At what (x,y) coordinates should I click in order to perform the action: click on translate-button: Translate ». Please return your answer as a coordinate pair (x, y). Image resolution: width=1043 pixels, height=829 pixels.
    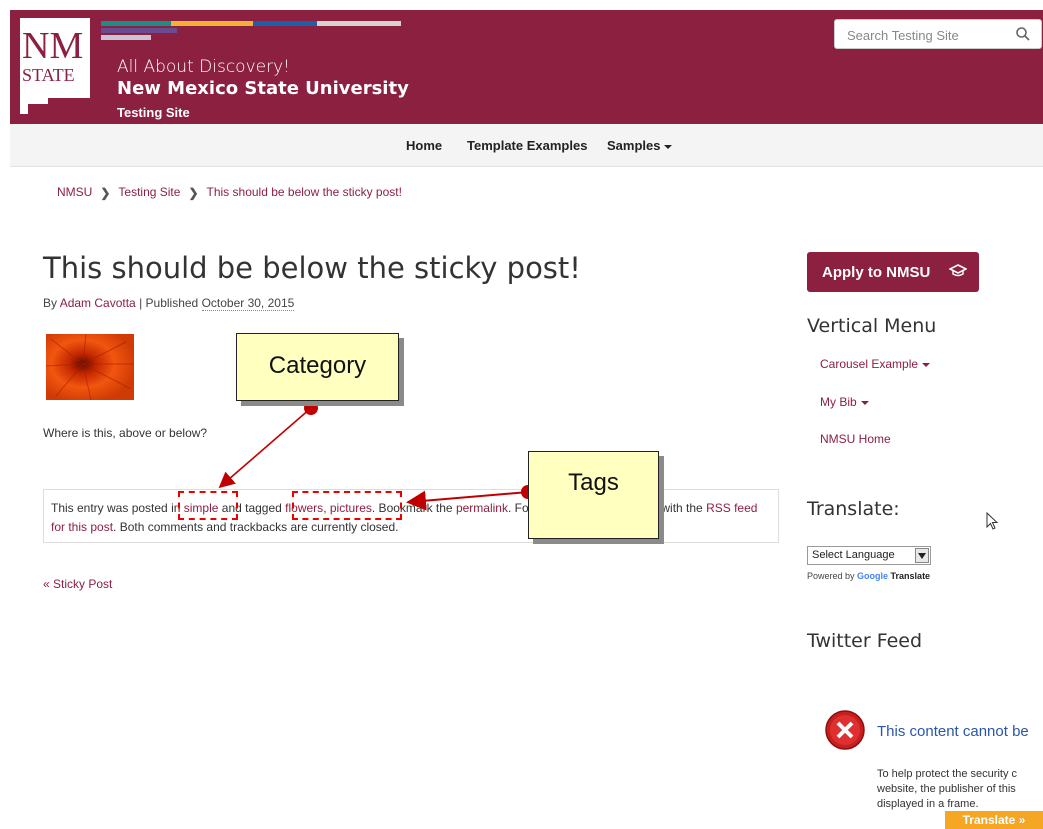
    Looking at the image, I should click on (994, 820).